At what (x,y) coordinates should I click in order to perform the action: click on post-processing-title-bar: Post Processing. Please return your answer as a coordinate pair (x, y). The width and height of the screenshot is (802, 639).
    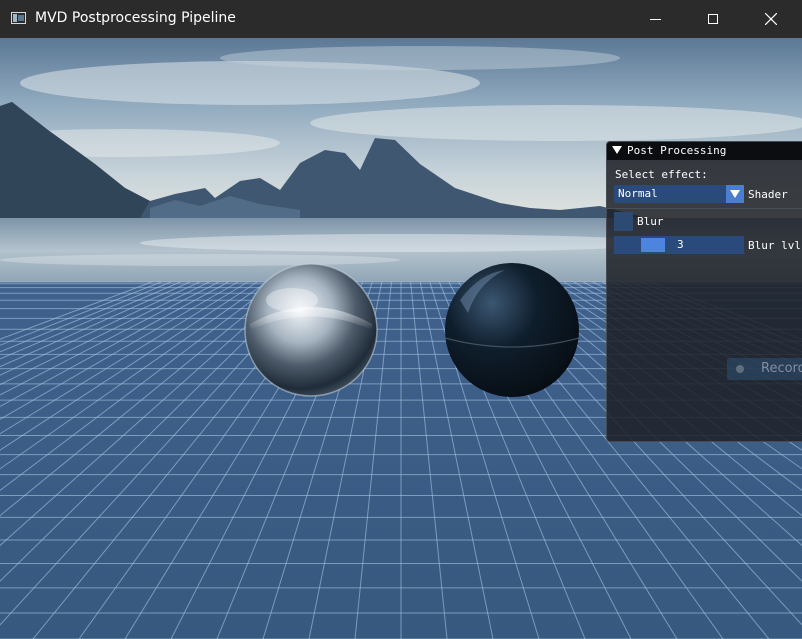
    Looking at the image, I should click on (704, 151).